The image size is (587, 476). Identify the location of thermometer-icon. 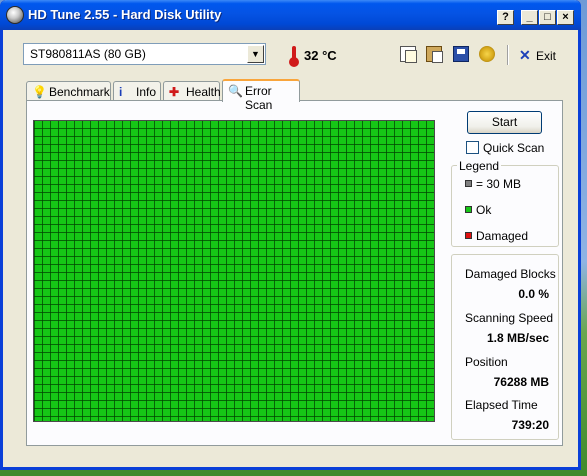
(294, 56).